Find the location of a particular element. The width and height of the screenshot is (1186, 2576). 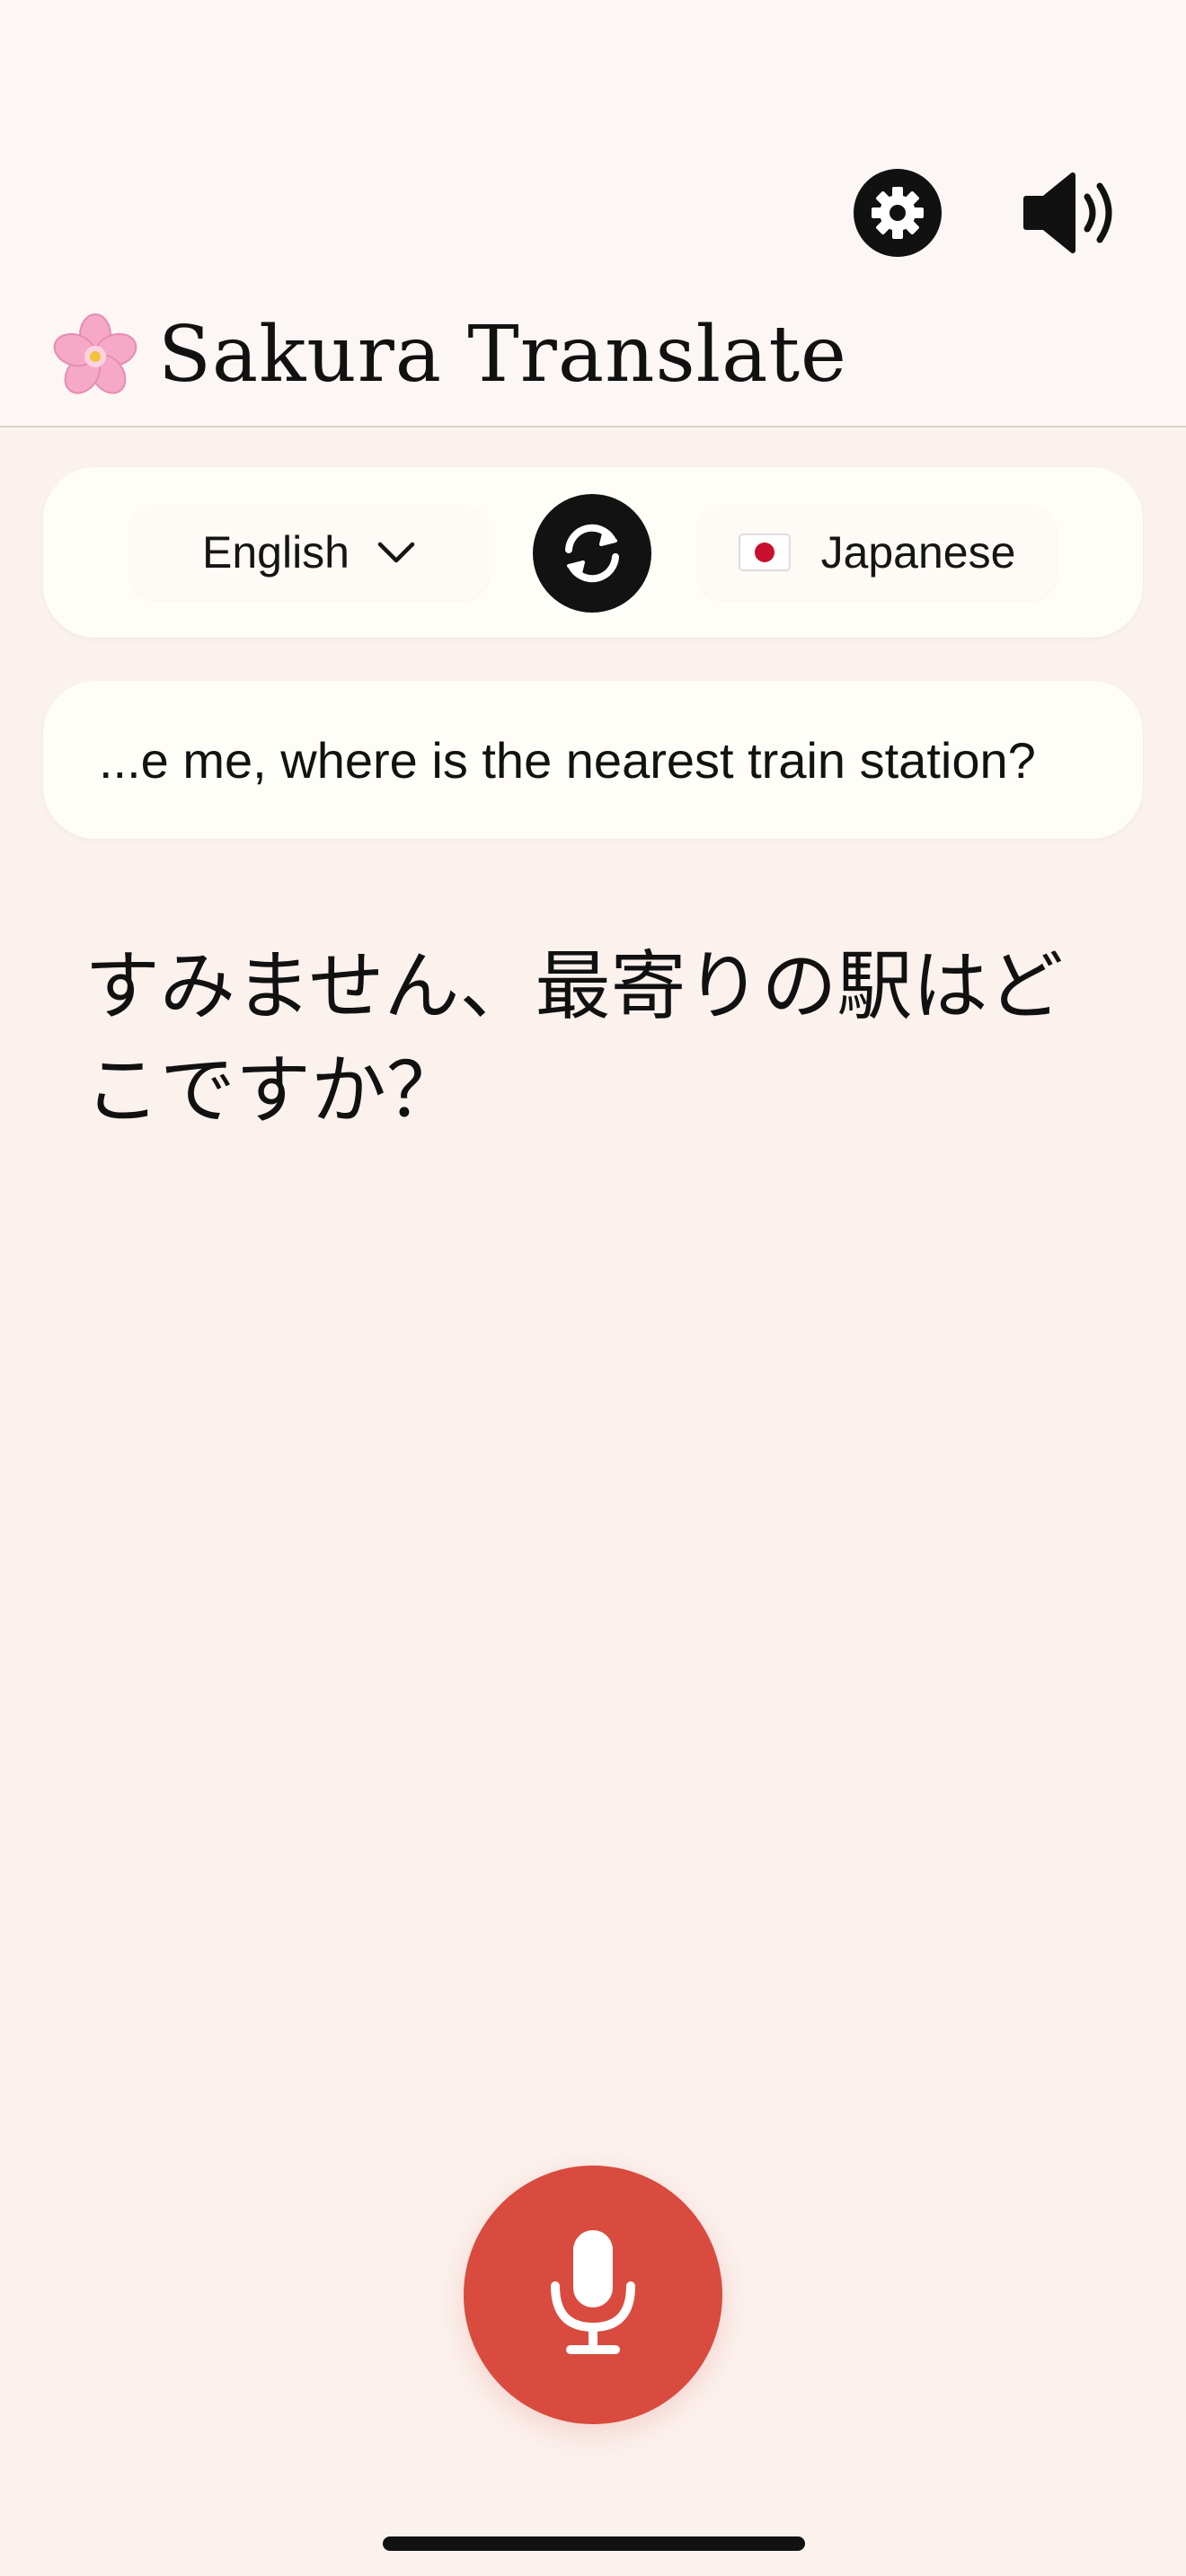

brand: Sakura Translate is located at coordinates (448, 354).